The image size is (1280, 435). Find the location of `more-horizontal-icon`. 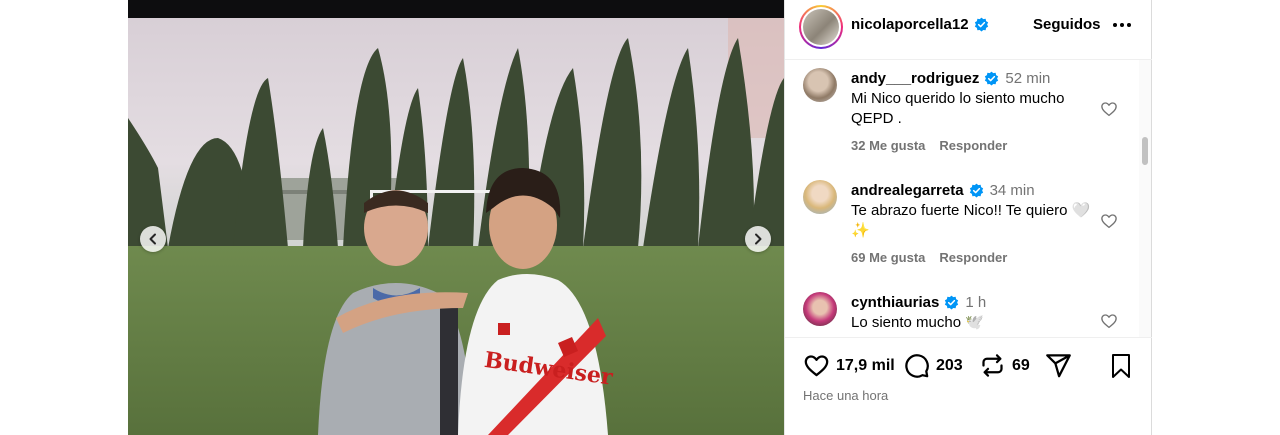

more-horizontal-icon is located at coordinates (1122, 25).